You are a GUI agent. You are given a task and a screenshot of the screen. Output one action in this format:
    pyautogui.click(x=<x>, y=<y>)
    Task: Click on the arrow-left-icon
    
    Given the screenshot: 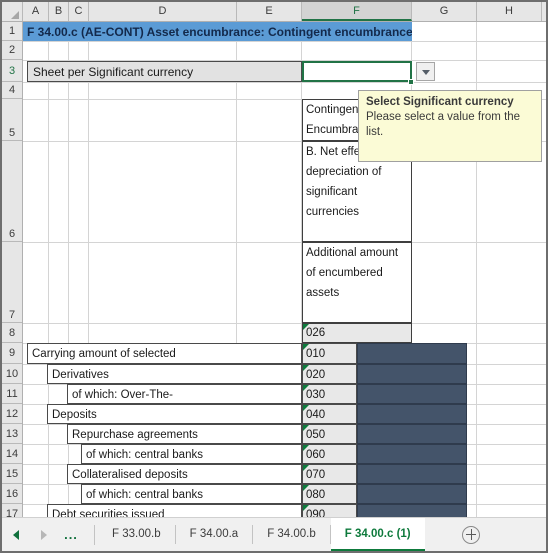 What is the action you would take?
    pyautogui.click(x=16, y=534)
    